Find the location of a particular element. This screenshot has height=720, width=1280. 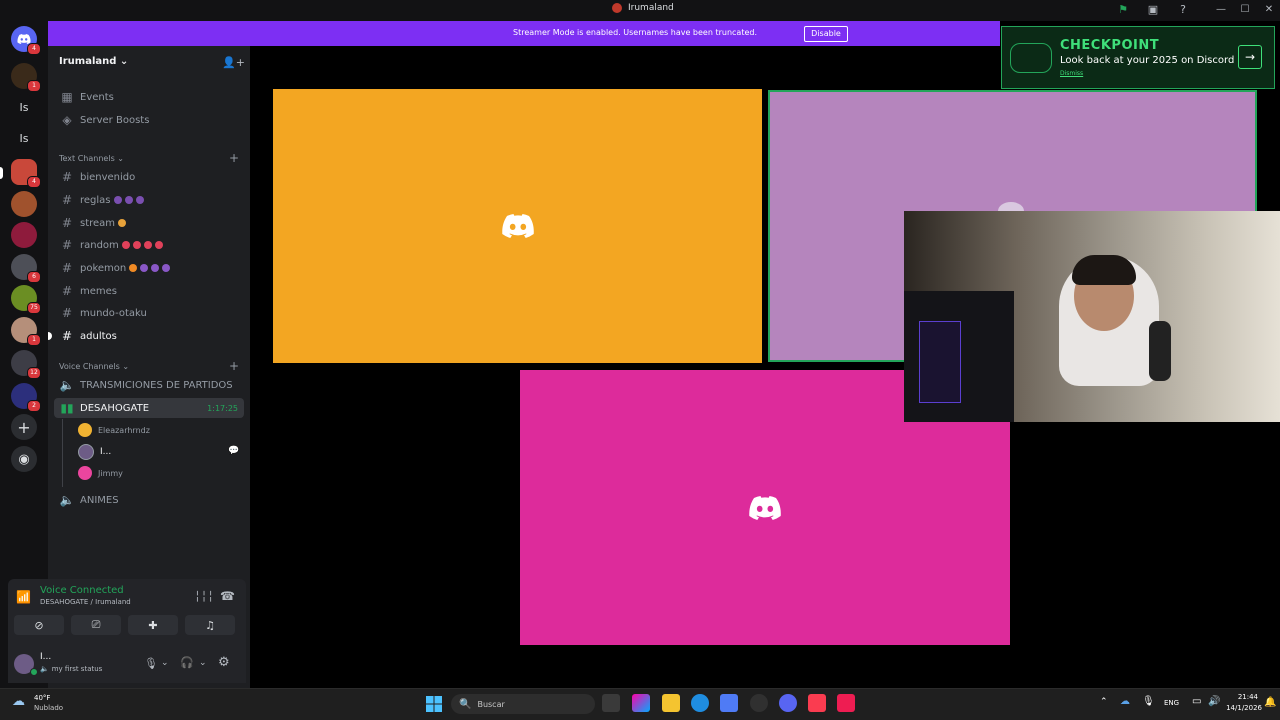

voice-status: Voice Connected is located at coordinates (82, 590).